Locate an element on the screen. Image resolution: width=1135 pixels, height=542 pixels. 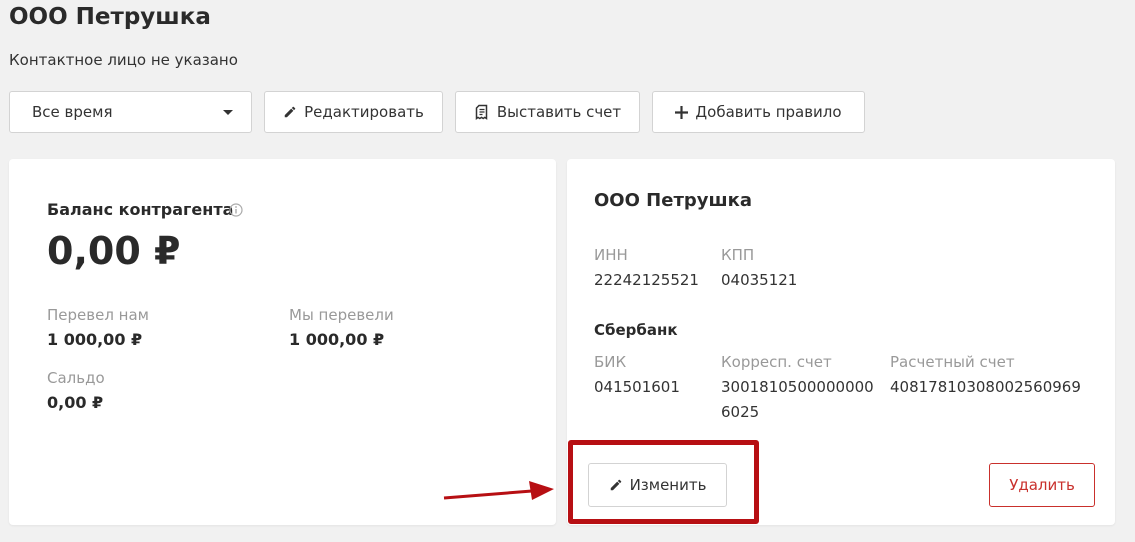
contact-subtitle: Контактное лицо не указано is located at coordinates (123, 60).